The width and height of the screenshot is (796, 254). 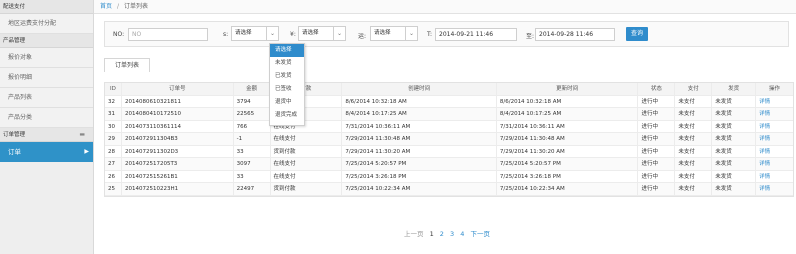 What do you see at coordinates (168, 34) in the screenshot?
I see `order-no-input: NO` at bounding box center [168, 34].